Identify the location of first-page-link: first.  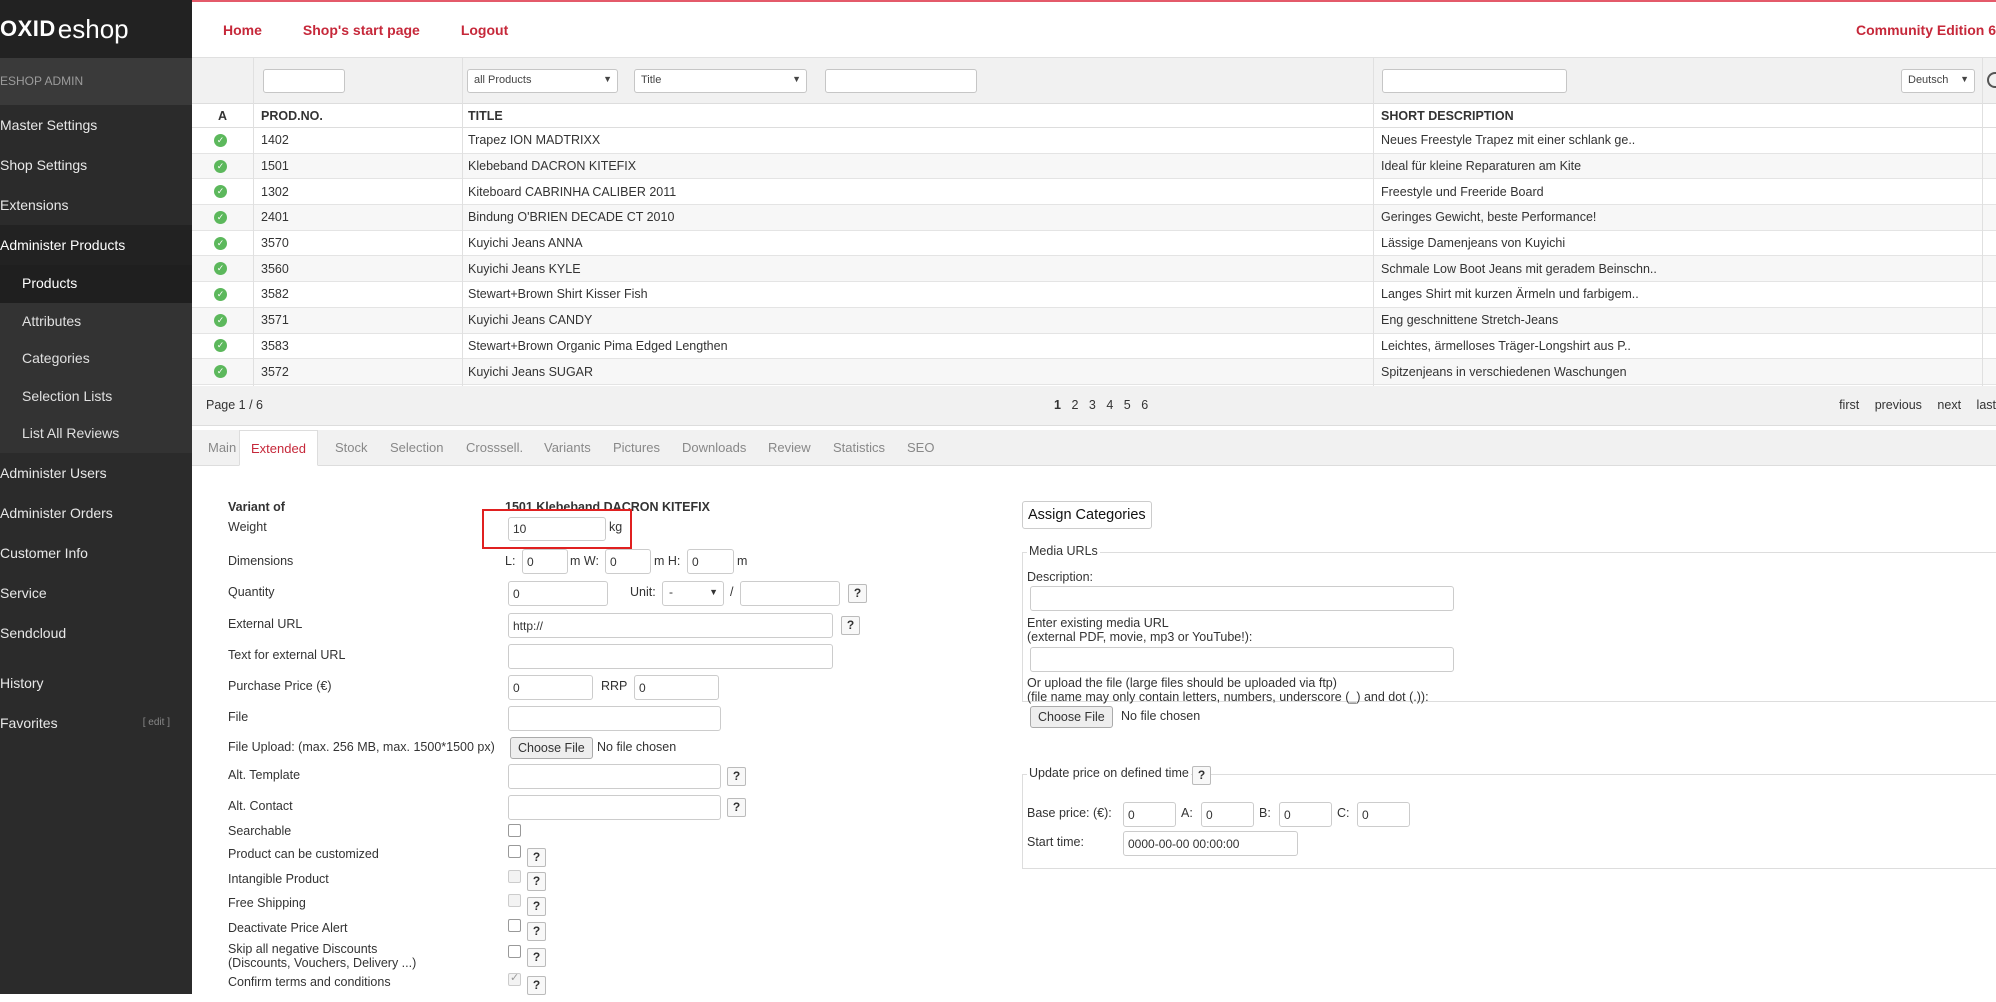
(1849, 405).